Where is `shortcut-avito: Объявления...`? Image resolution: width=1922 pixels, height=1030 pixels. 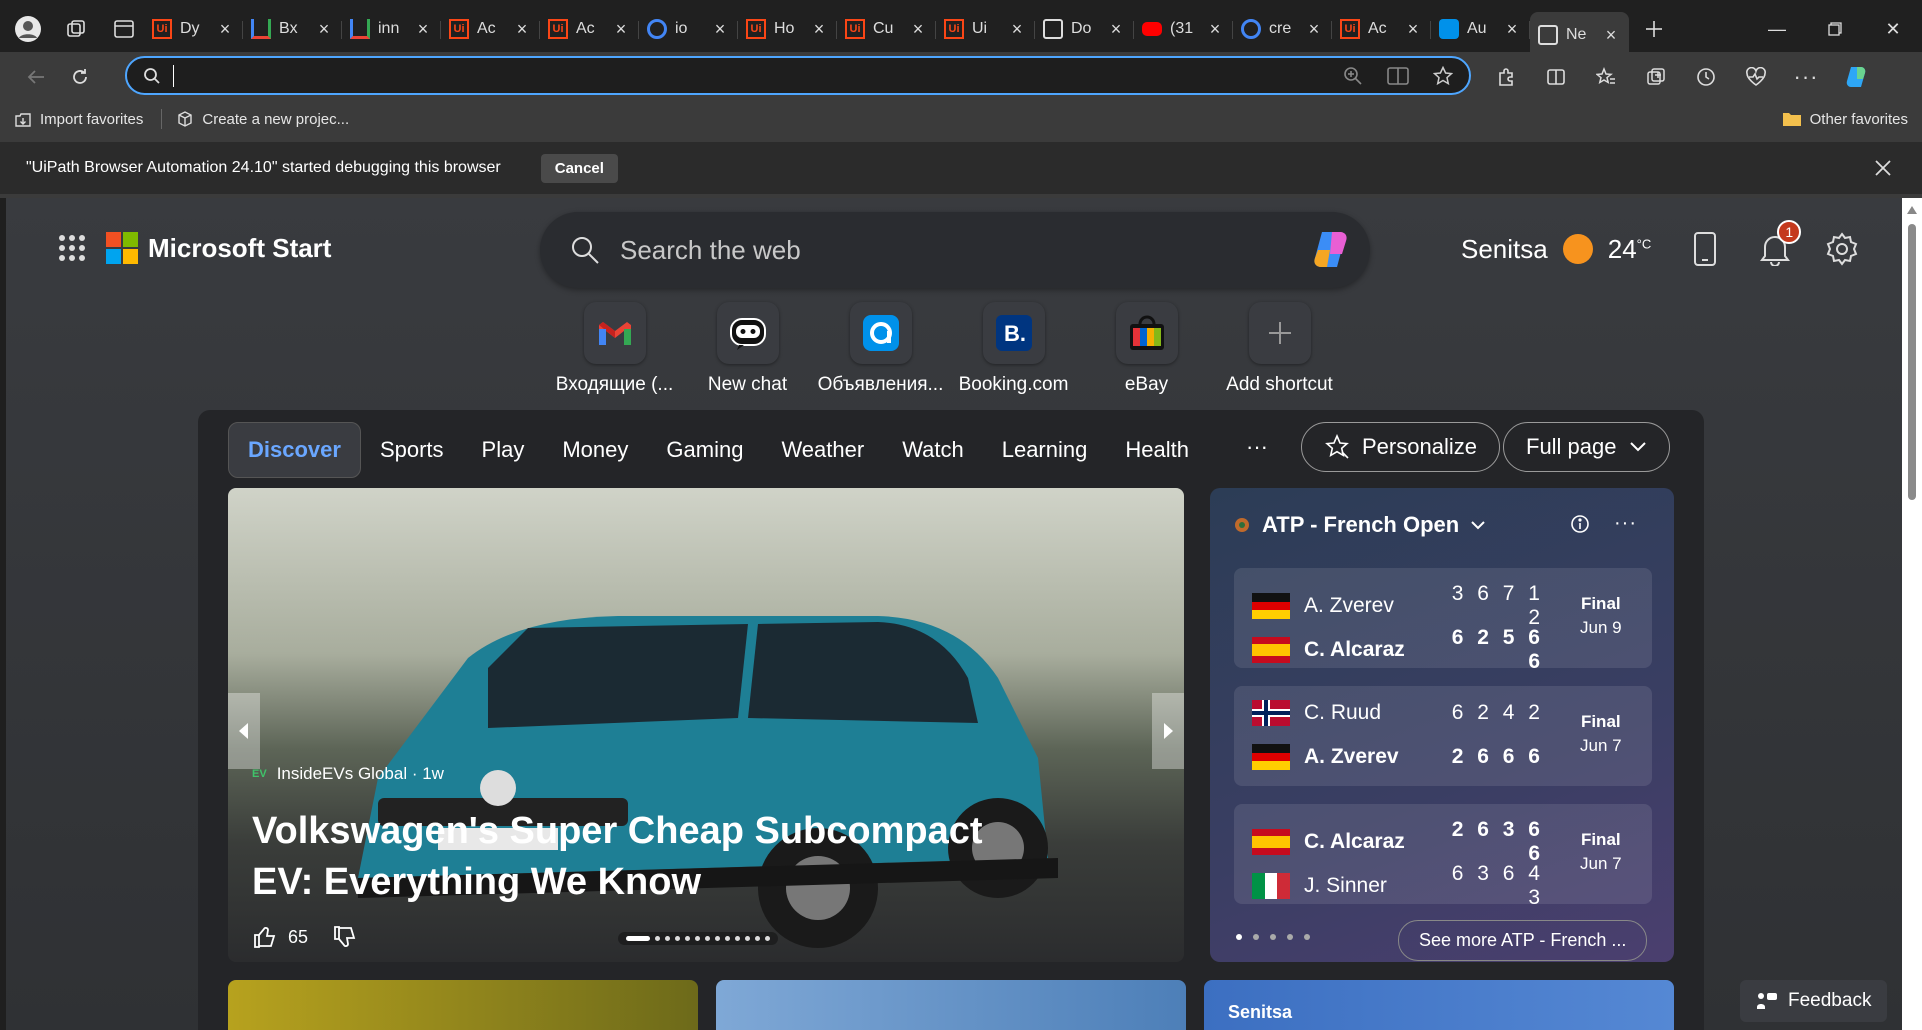 shortcut-avito: Объявления... is located at coordinates (880, 349).